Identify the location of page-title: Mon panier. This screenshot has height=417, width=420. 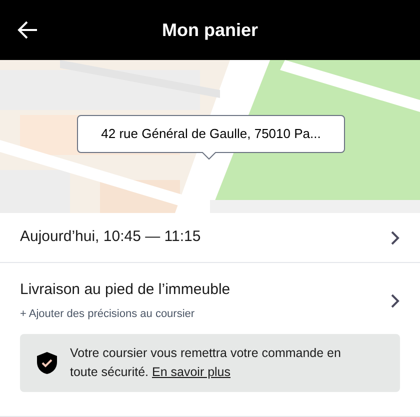
(210, 30).